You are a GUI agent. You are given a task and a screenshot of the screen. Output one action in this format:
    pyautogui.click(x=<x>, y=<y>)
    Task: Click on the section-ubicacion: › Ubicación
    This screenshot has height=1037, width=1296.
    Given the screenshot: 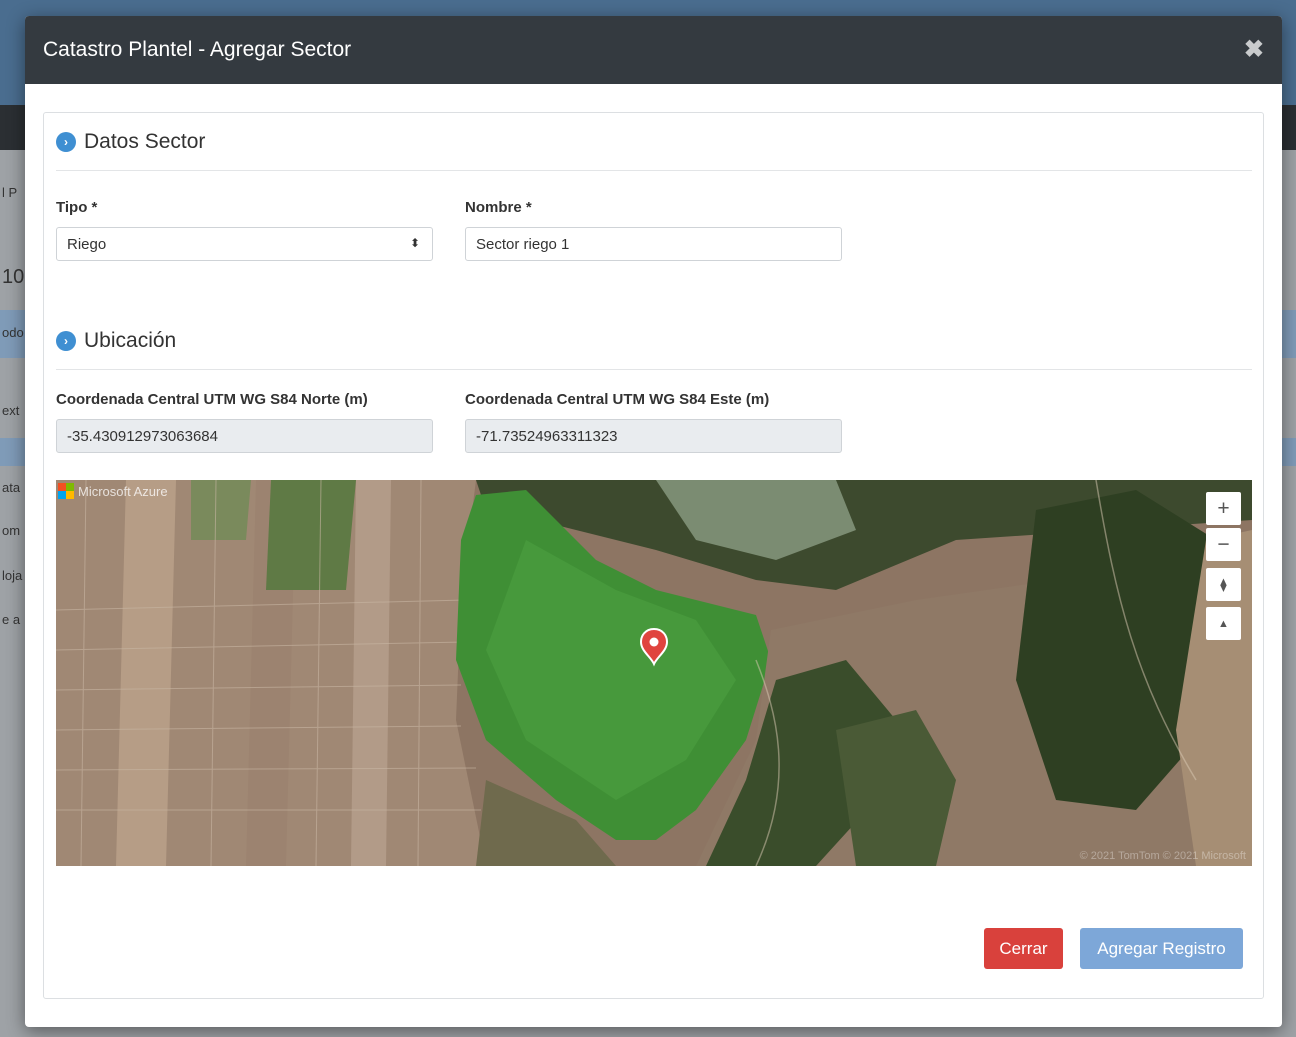 What is the action you would take?
    pyautogui.click(x=654, y=341)
    